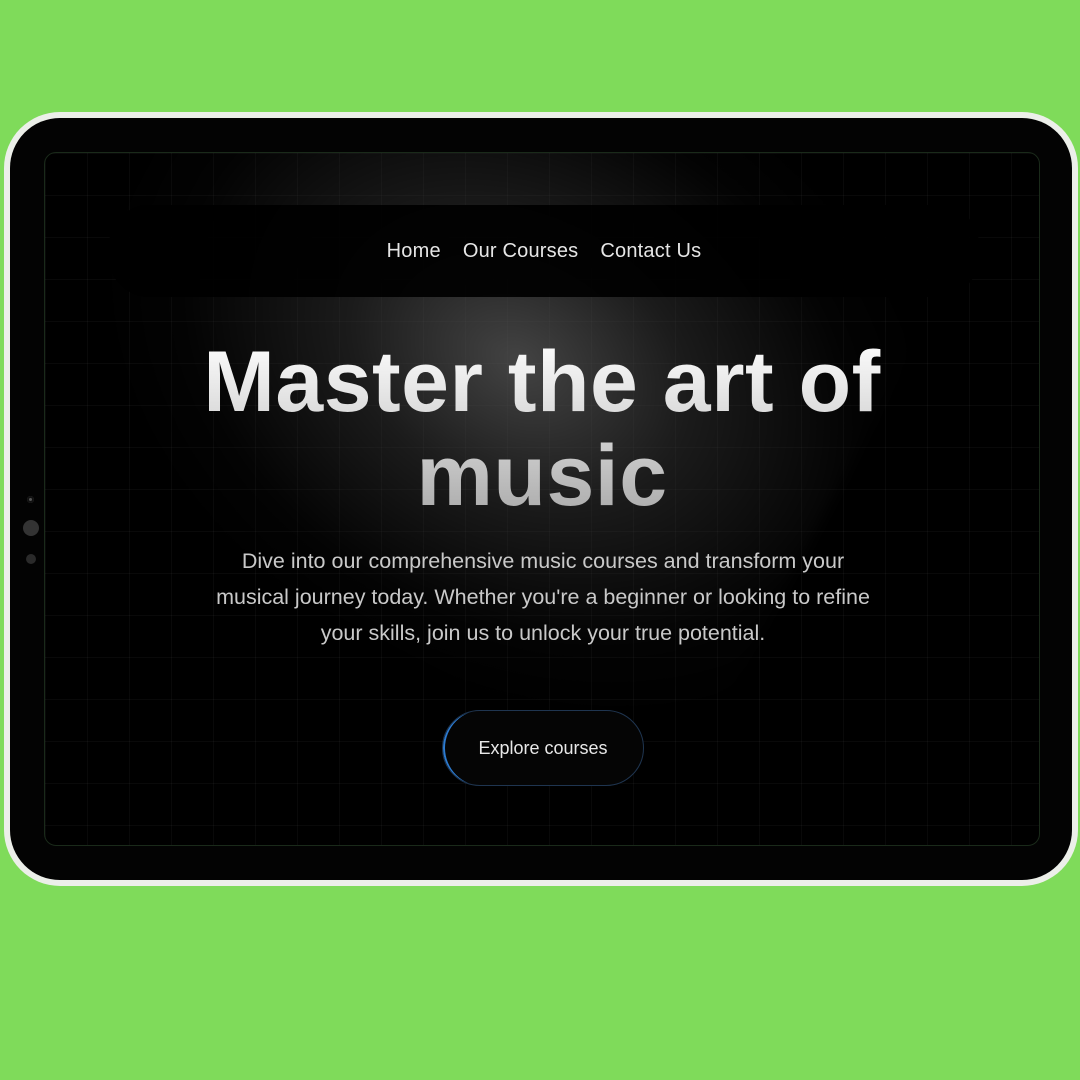  Describe the element at coordinates (521, 251) in the screenshot. I see `nav-link-our-courses: Our Courses` at that location.